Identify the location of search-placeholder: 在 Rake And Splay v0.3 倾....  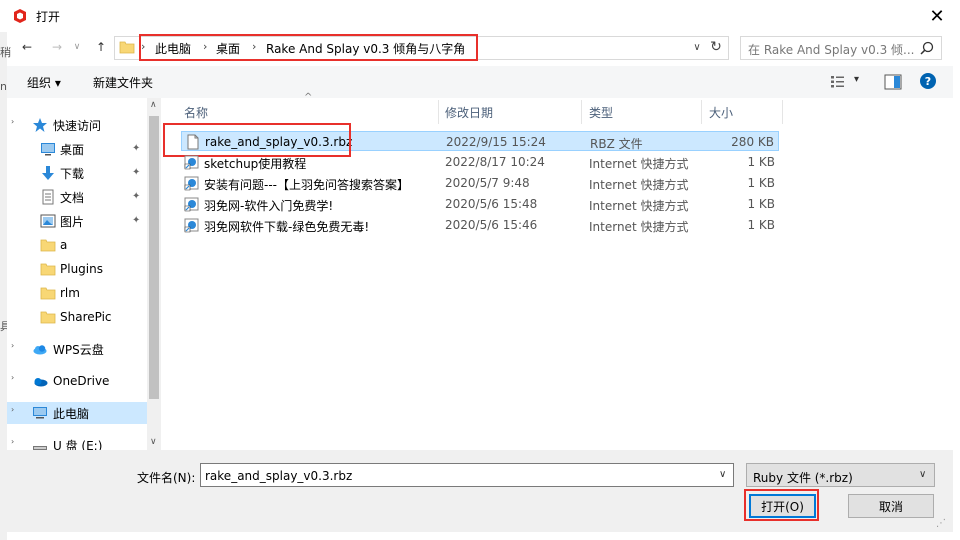
(831, 50).